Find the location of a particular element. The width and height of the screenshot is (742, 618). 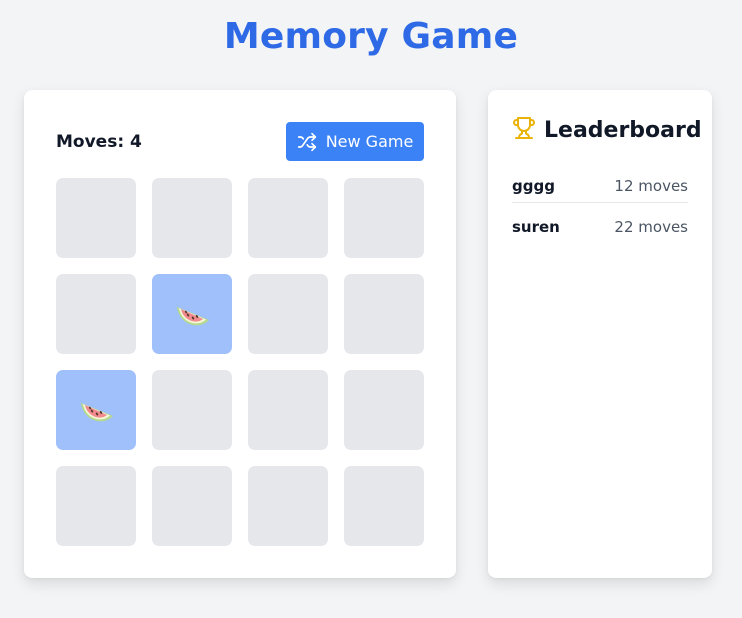

leaderboard-list: gggg 12 moves suren 22 moves is located at coordinates (600, 206).